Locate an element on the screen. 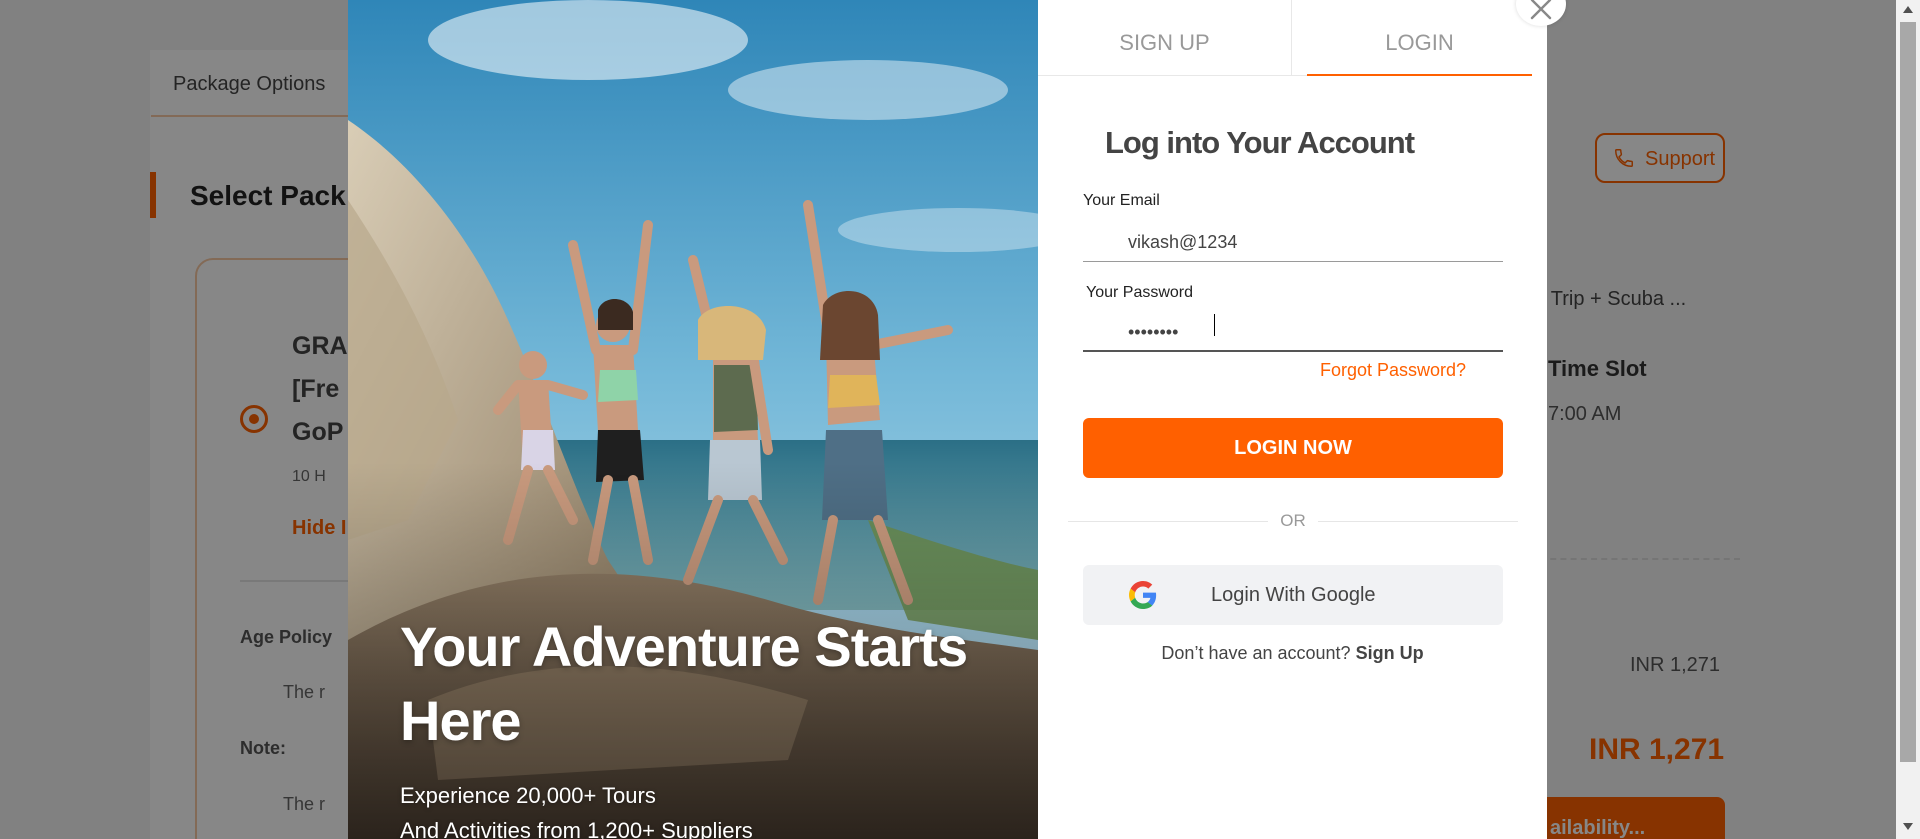 Image resolution: width=1920 pixels, height=839 pixels. hero-subtitle-line: And Activities from 1,200+ Suppliers is located at coordinates (576, 828).